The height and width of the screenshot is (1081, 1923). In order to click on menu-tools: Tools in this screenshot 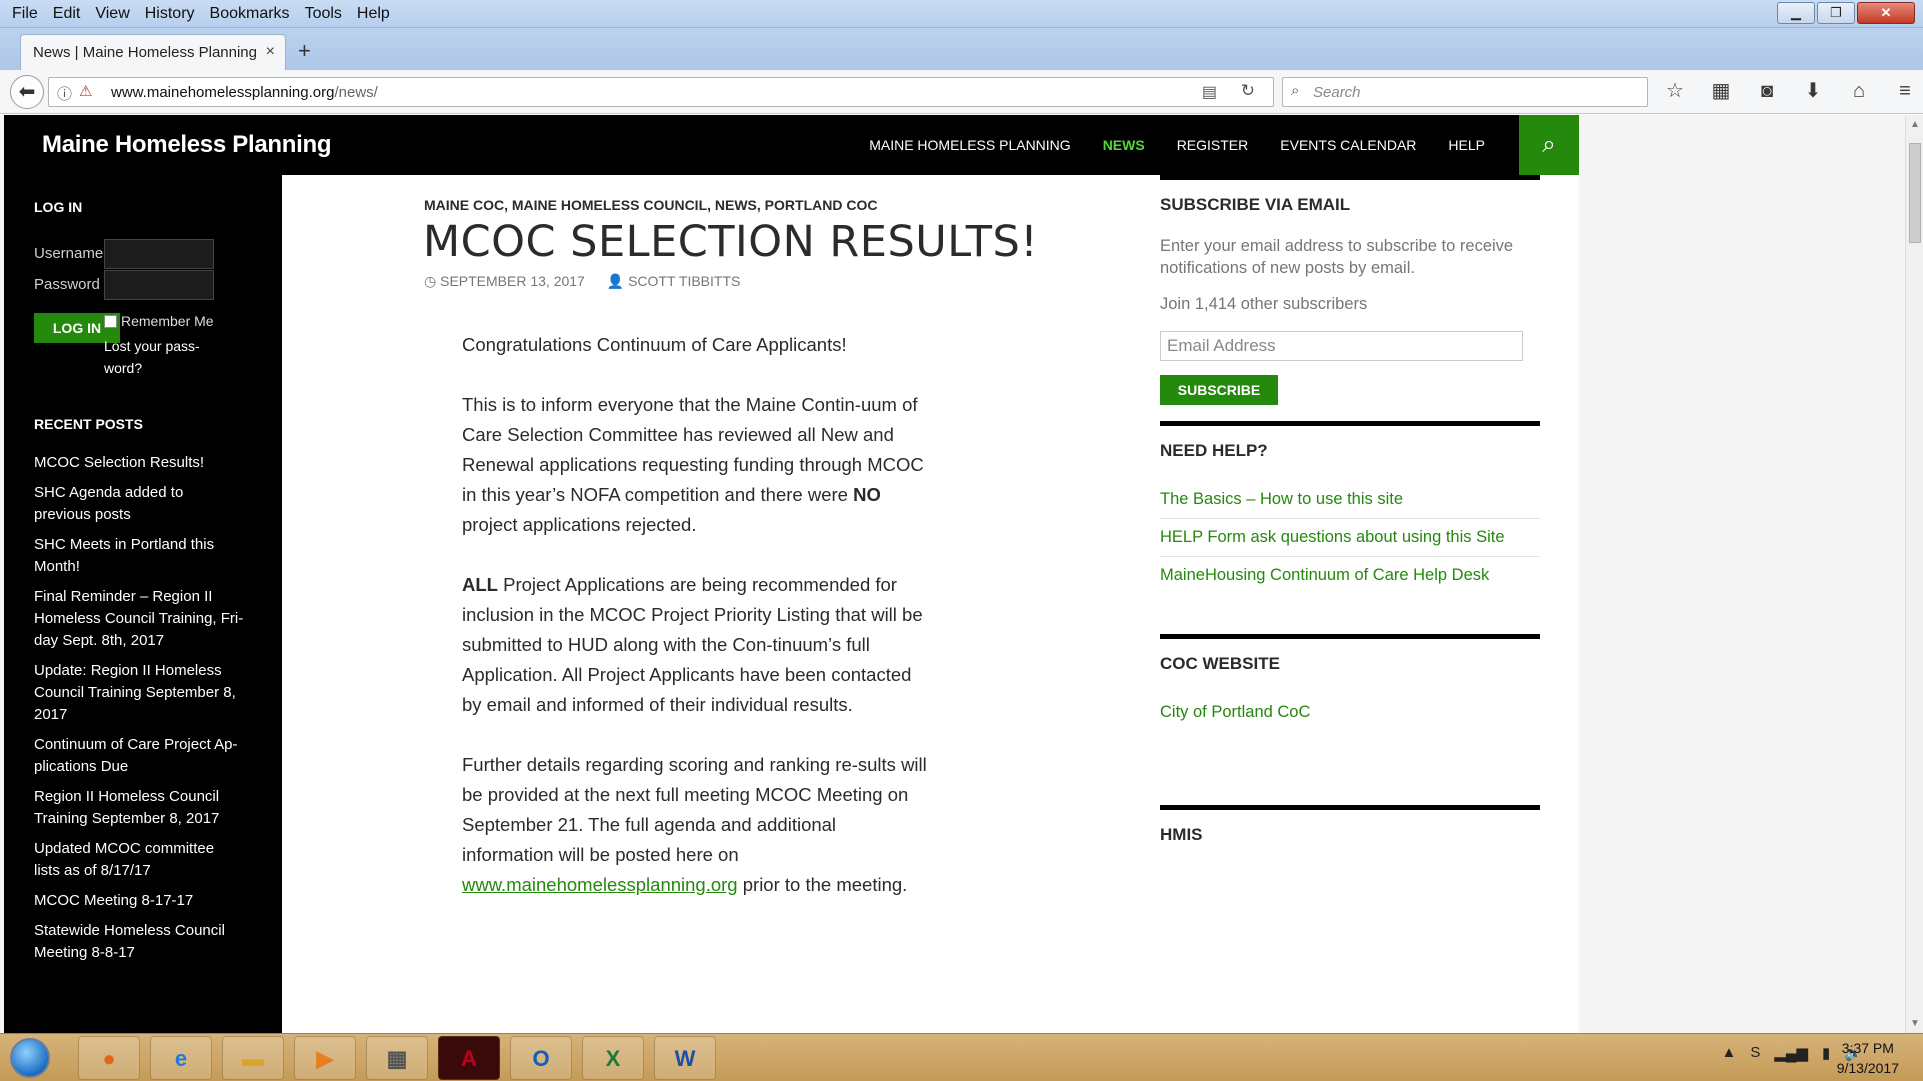, I will do `click(323, 14)`.